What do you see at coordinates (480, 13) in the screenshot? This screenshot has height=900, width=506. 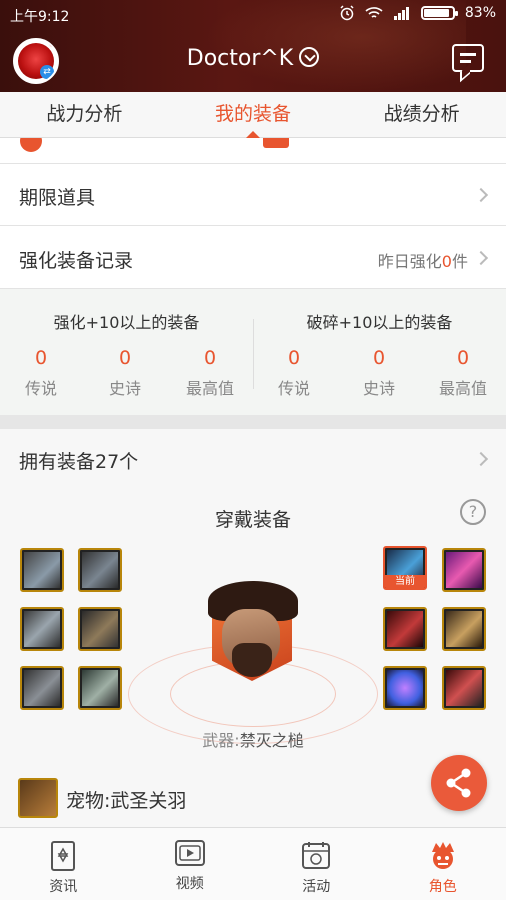 I see `battery-percent: 83%` at bounding box center [480, 13].